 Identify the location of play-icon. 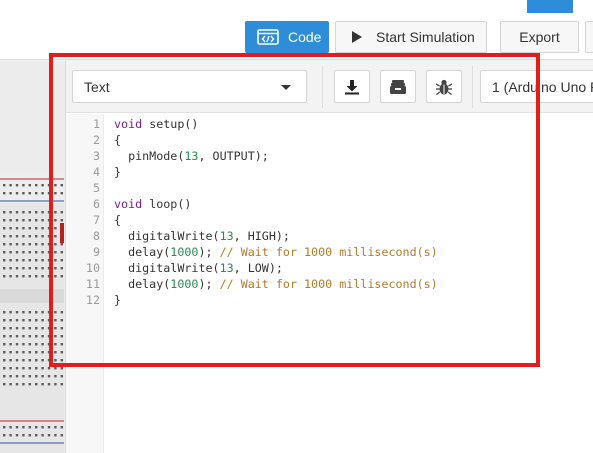
(357, 37).